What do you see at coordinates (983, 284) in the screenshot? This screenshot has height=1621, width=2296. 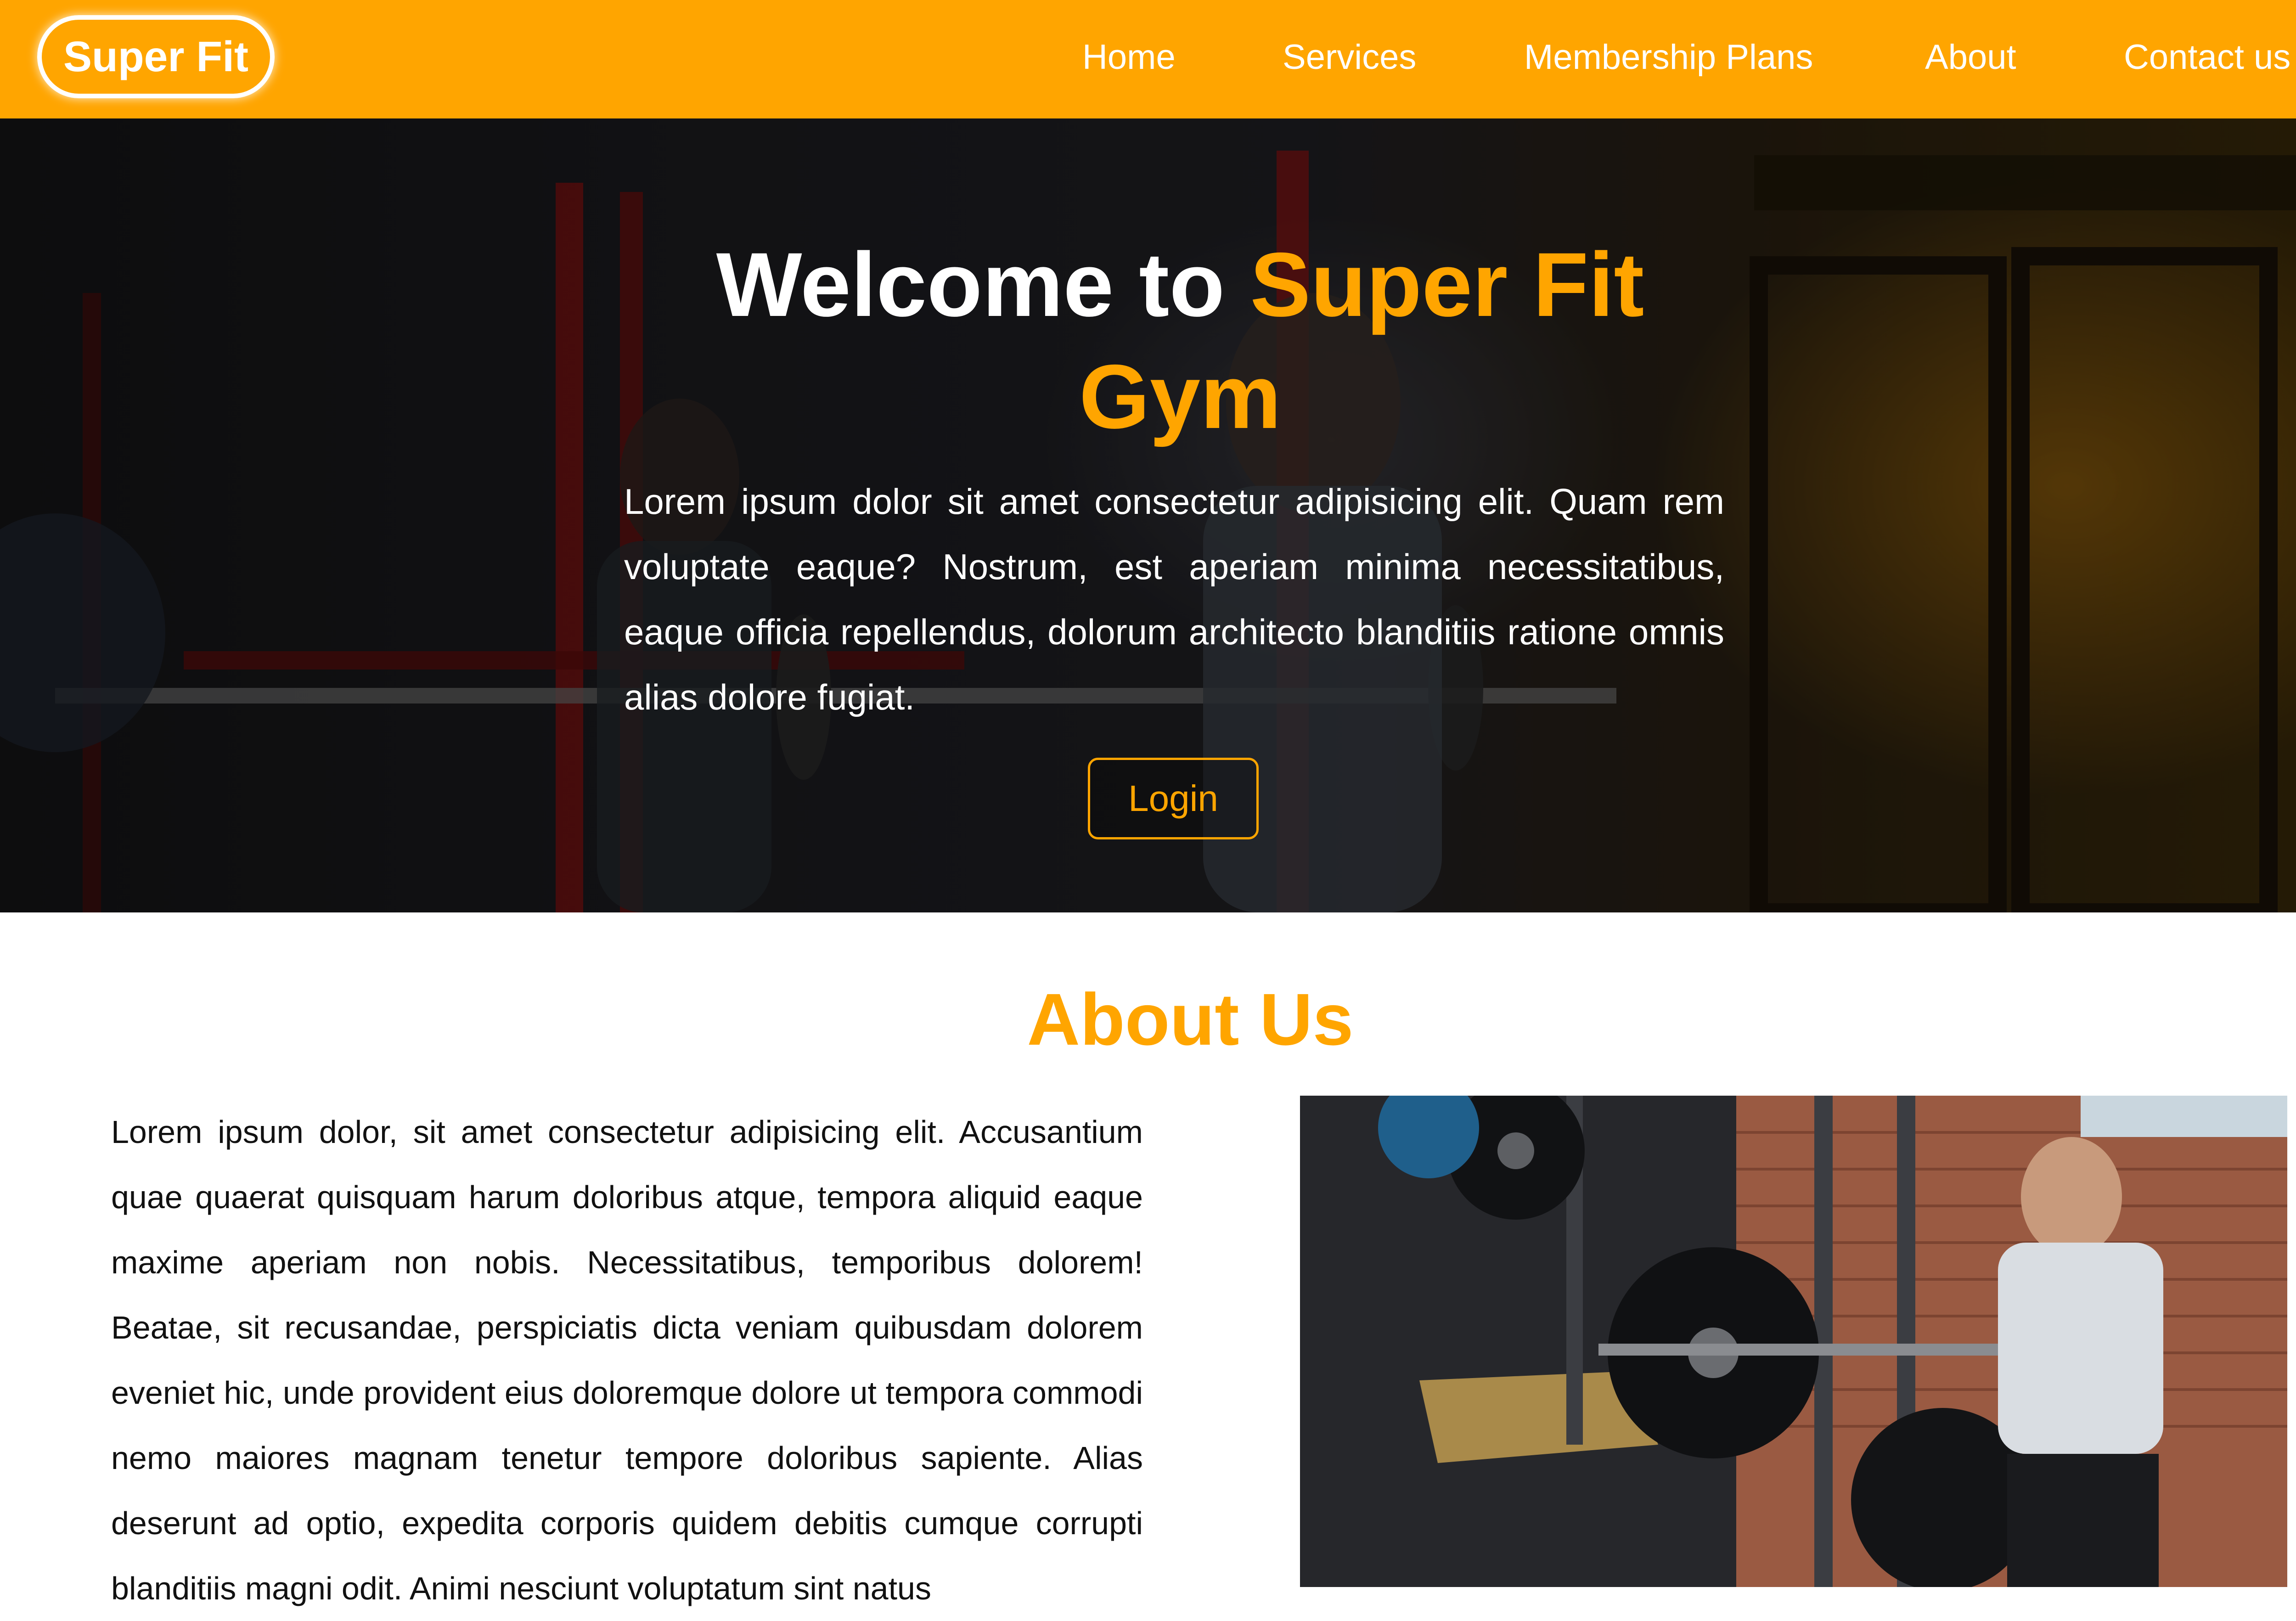 I see `hero-title-prefix: Welcome to` at bounding box center [983, 284].